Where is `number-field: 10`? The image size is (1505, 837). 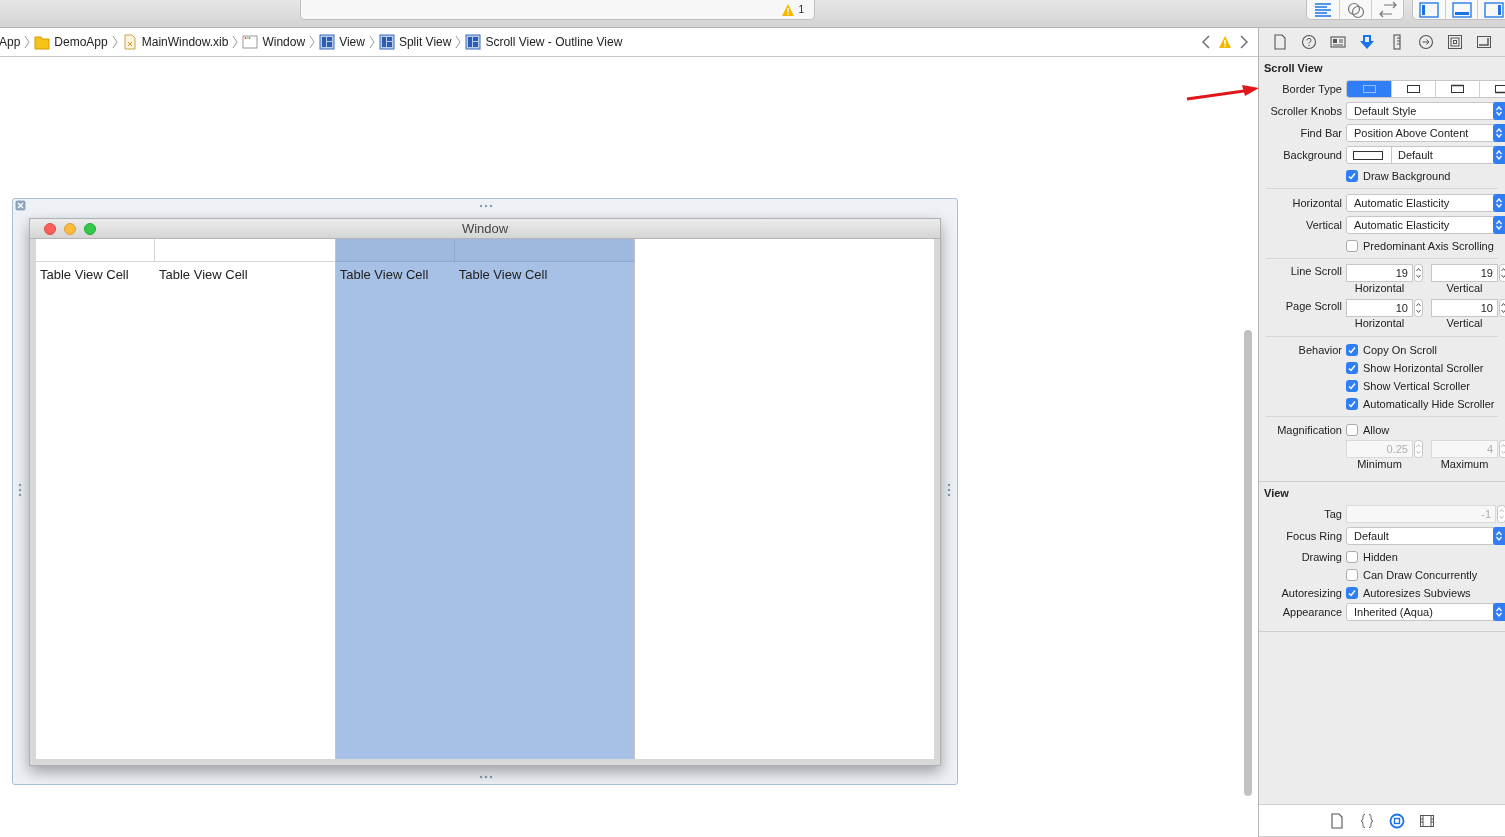
number-field: 10 is located at coordinates (1379, 308).